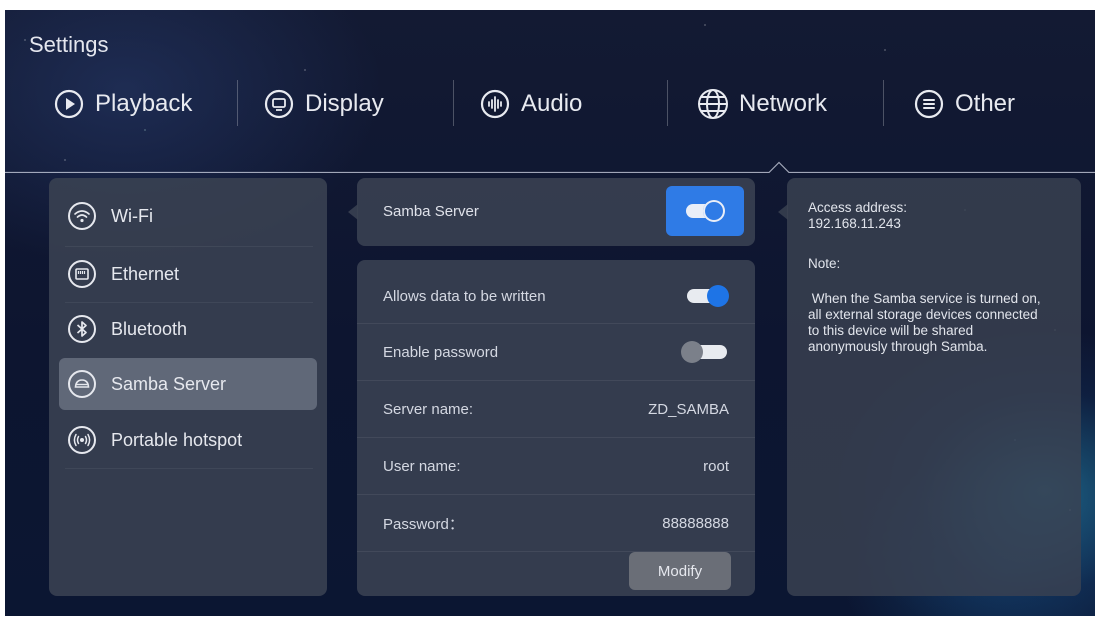 This screenshot has width=1100, height=626. I want to click on tab-playback: Playback, so click(122, 104).